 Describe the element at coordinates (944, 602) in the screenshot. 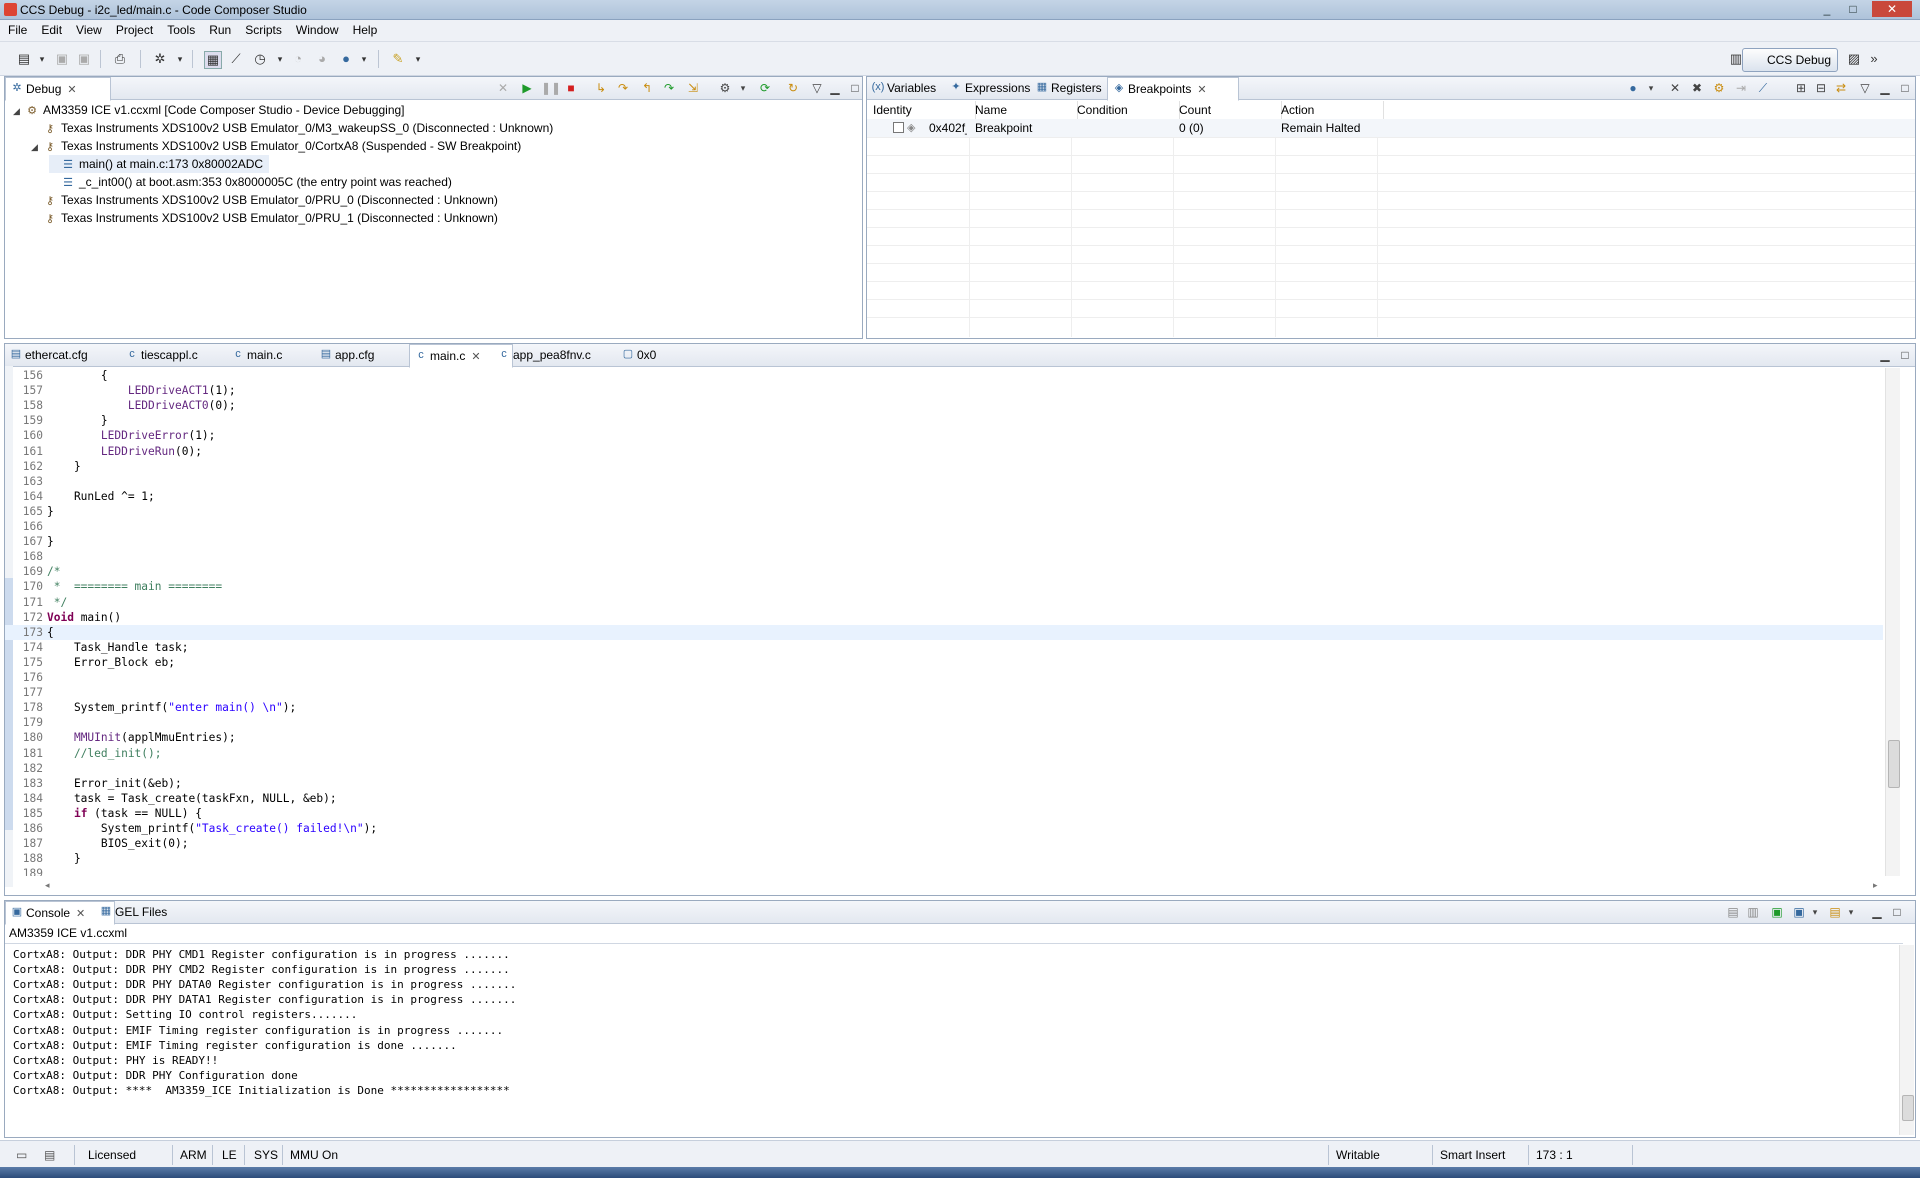

I see `code-line: 171 */` at that location.